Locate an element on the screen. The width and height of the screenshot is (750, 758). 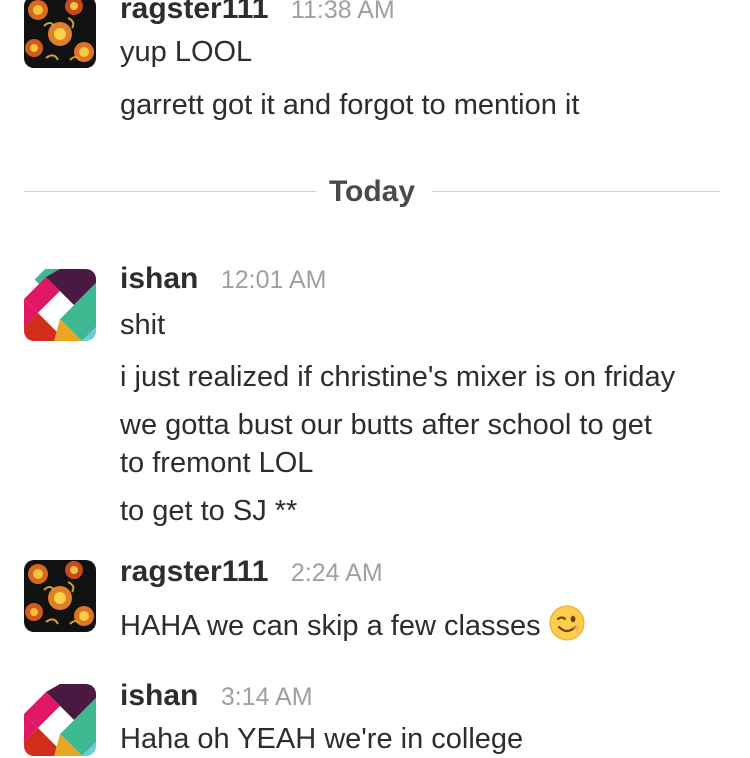
message-header: ragster111 11:38 AM is located at coordinates (257, 13).